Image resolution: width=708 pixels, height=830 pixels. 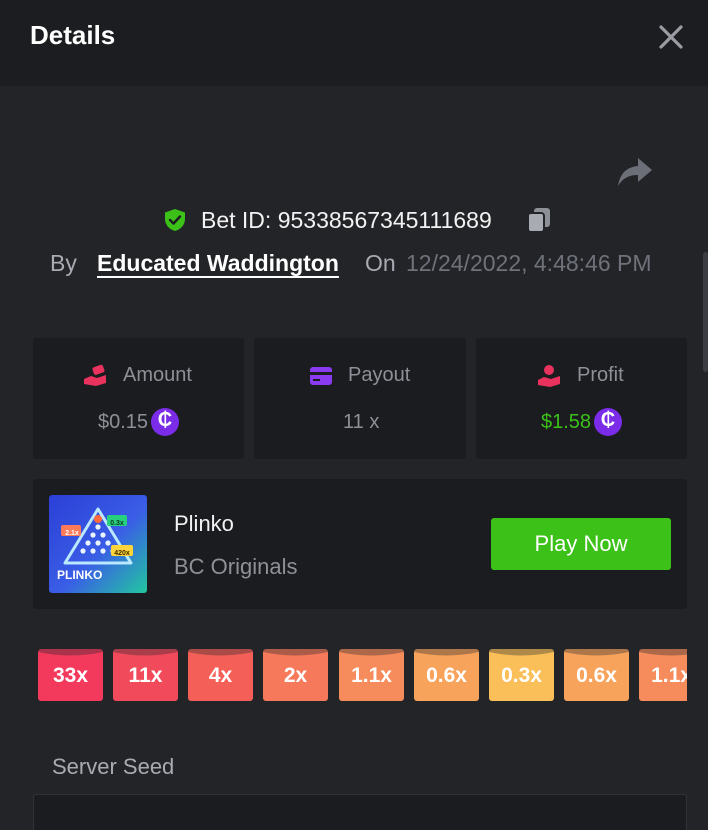 What do you see at coordinates (635, 172) in the screenshot?
I see `share-icon` at bounding box center [635, 172].